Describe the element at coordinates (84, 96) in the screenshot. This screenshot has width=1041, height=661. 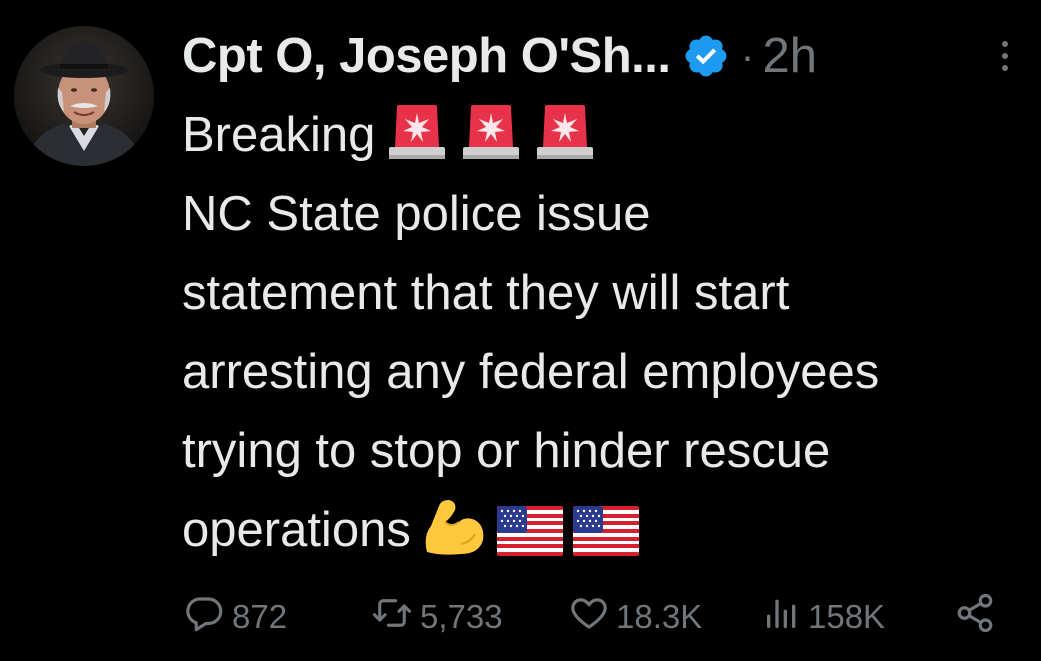
I see `avatar` at that location.